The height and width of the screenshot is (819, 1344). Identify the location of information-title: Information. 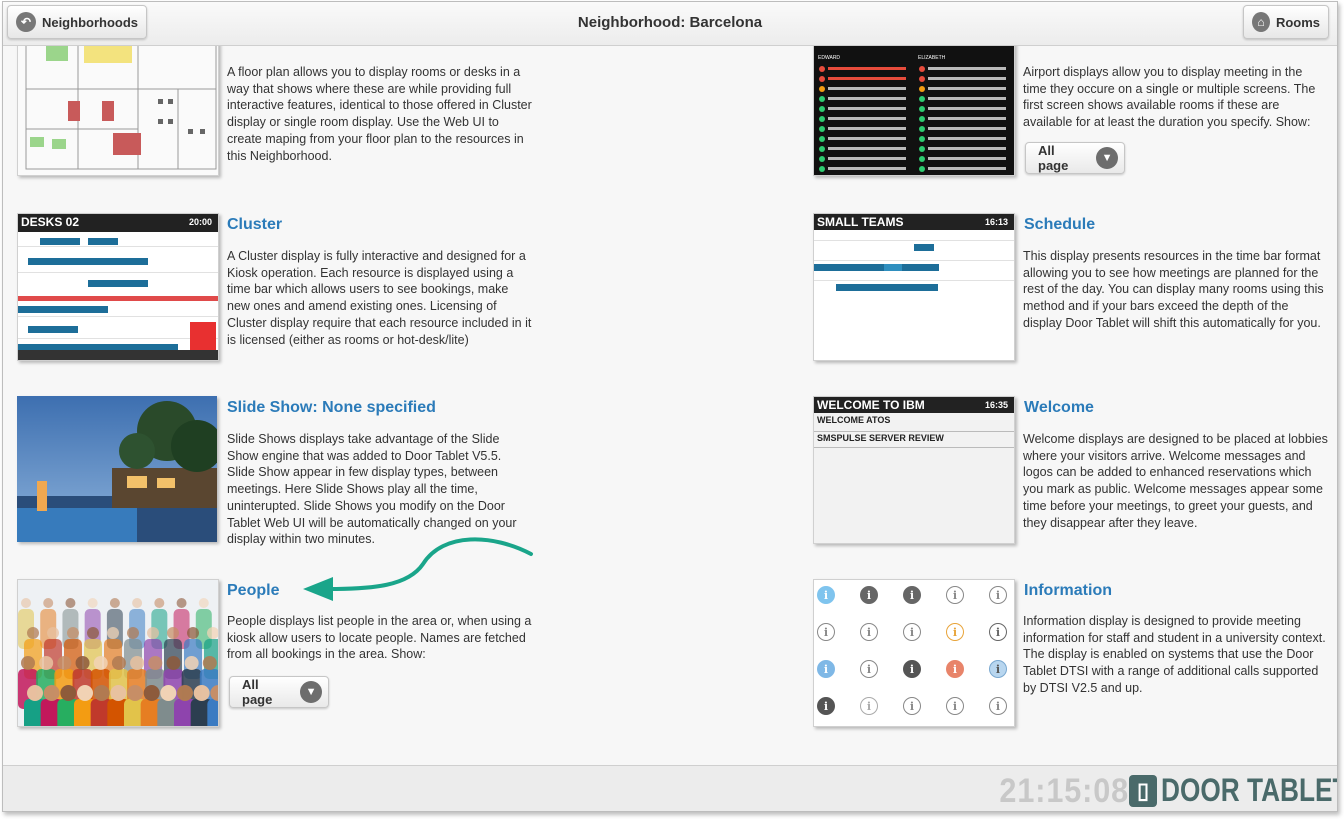
(1068, 591).